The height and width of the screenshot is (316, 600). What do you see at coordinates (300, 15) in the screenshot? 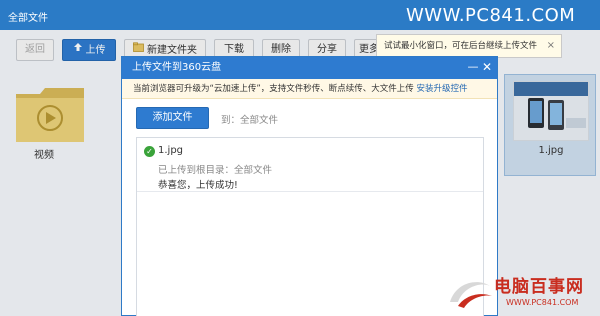
I see `top-bar: 全部文件 WWW.PC841.COM` at bounding box center [300, 15].